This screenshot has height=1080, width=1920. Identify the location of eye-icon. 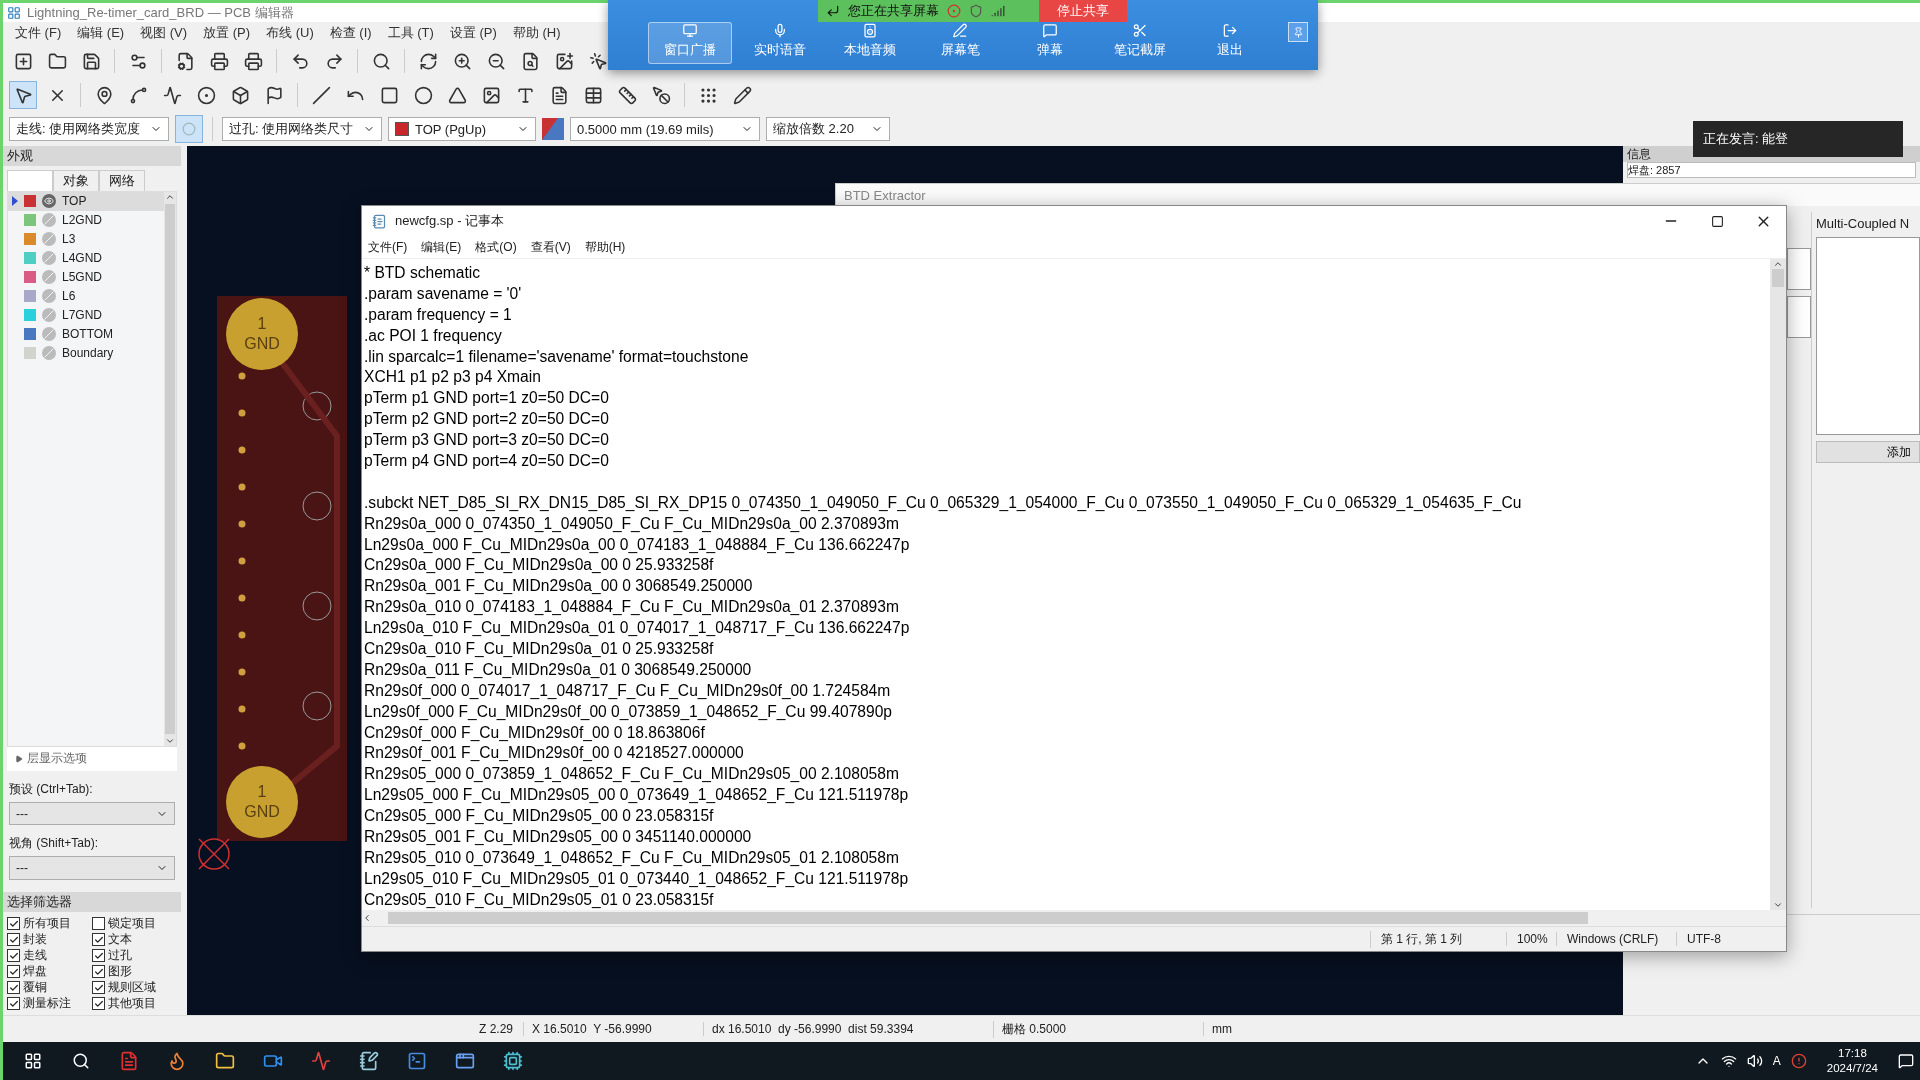
(49, 201).